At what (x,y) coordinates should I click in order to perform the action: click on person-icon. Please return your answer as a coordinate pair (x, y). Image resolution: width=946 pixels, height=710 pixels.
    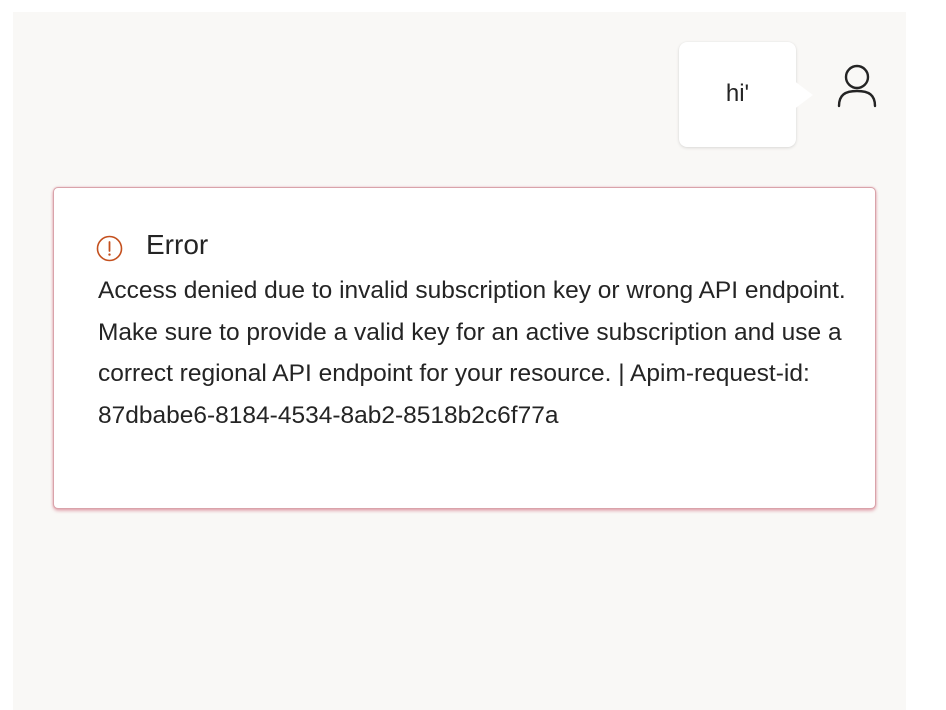
    Looking at the image, I should click on (857, 86).